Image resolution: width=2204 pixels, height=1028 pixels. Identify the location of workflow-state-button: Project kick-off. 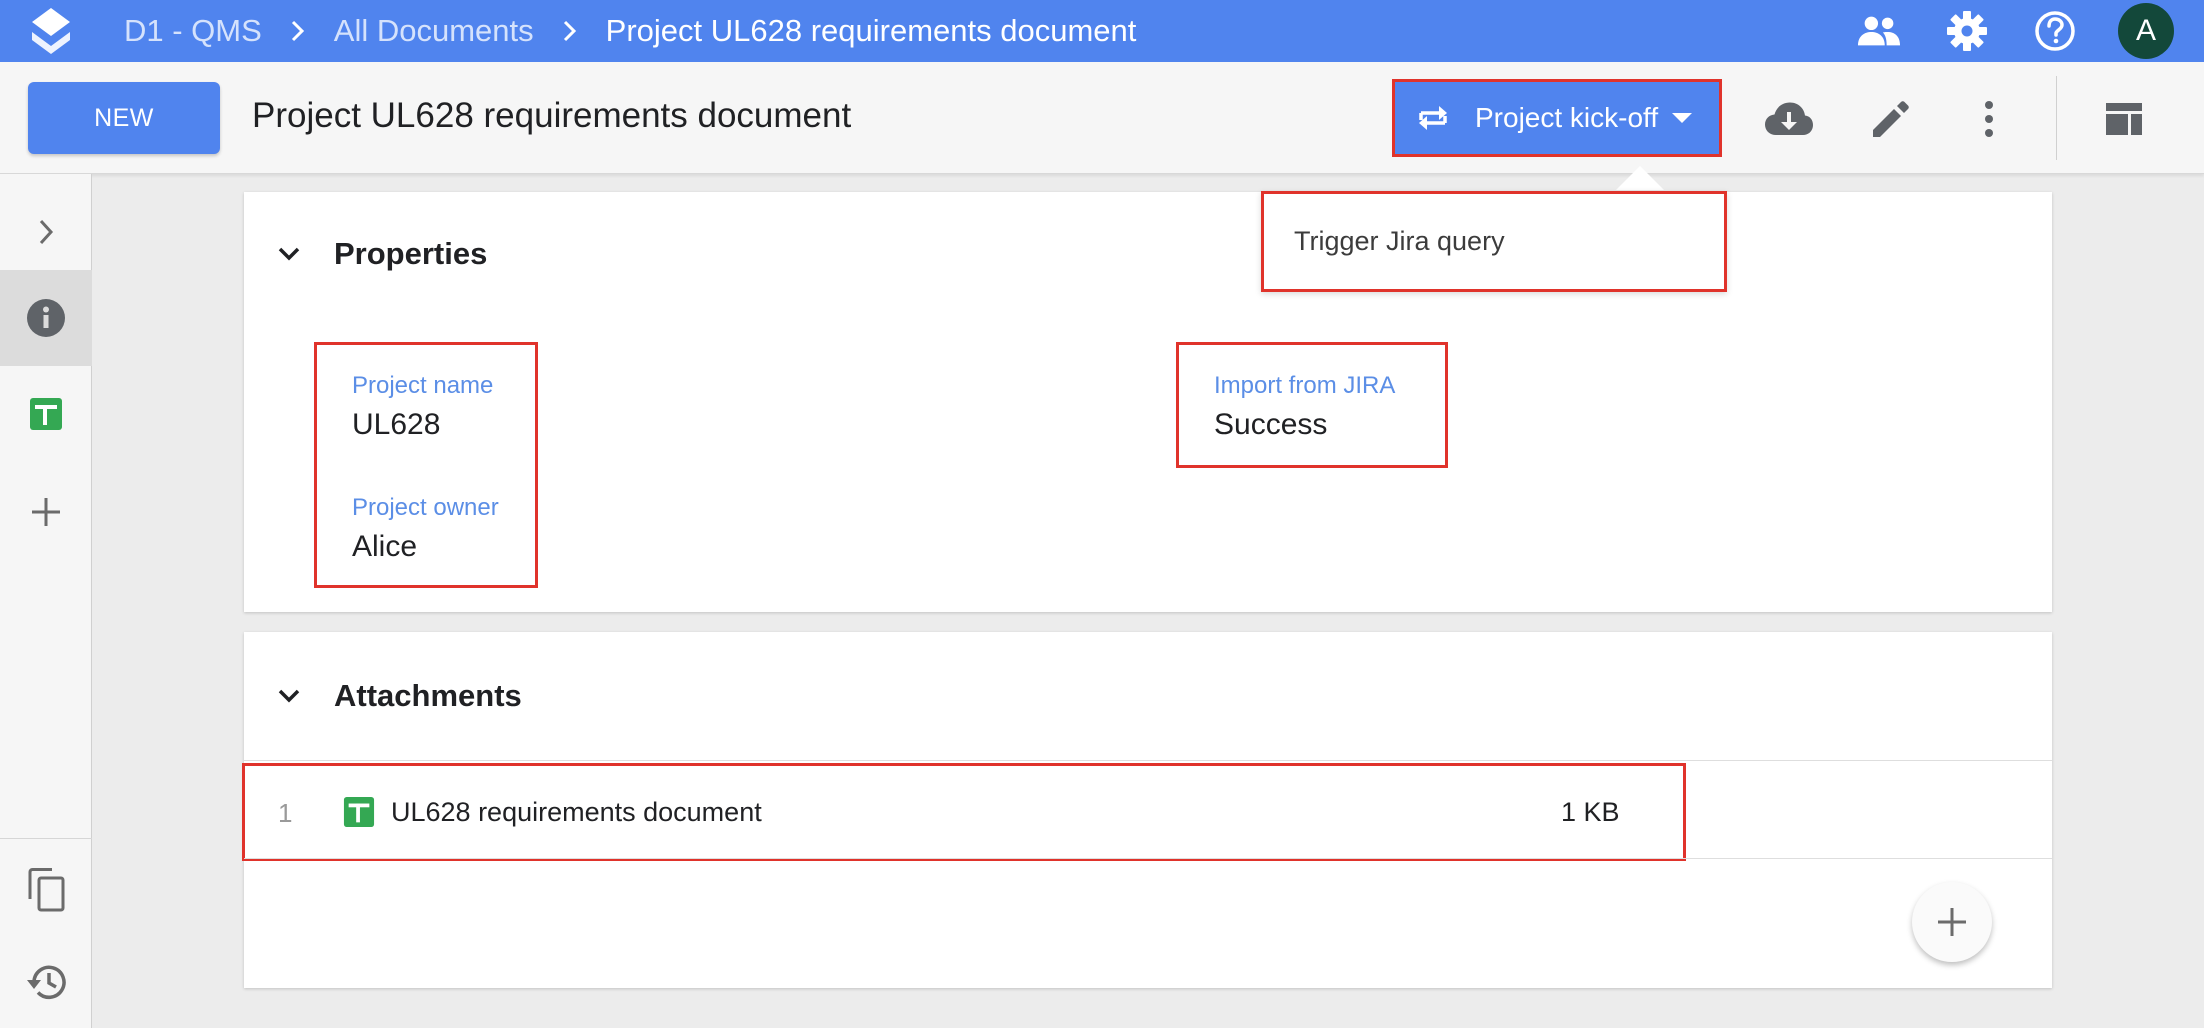
(1557, 118).